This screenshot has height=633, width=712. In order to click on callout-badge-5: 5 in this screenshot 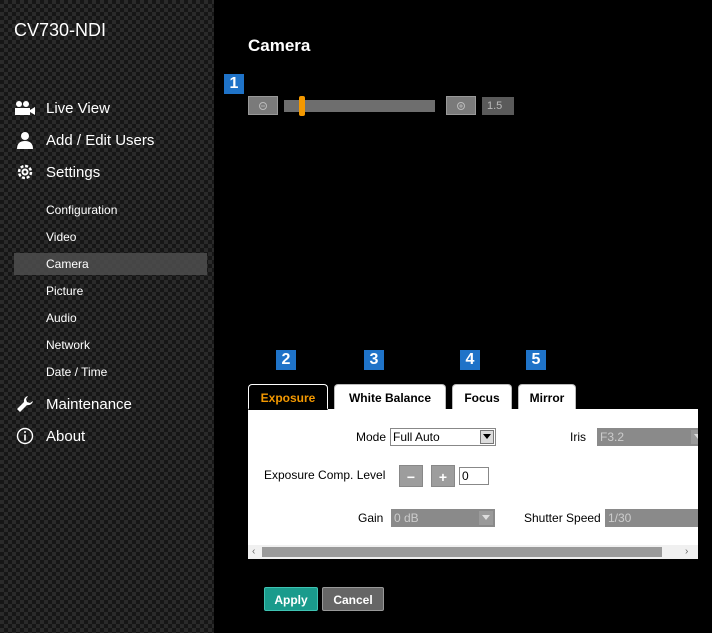, I will do `click(536, 360)`.